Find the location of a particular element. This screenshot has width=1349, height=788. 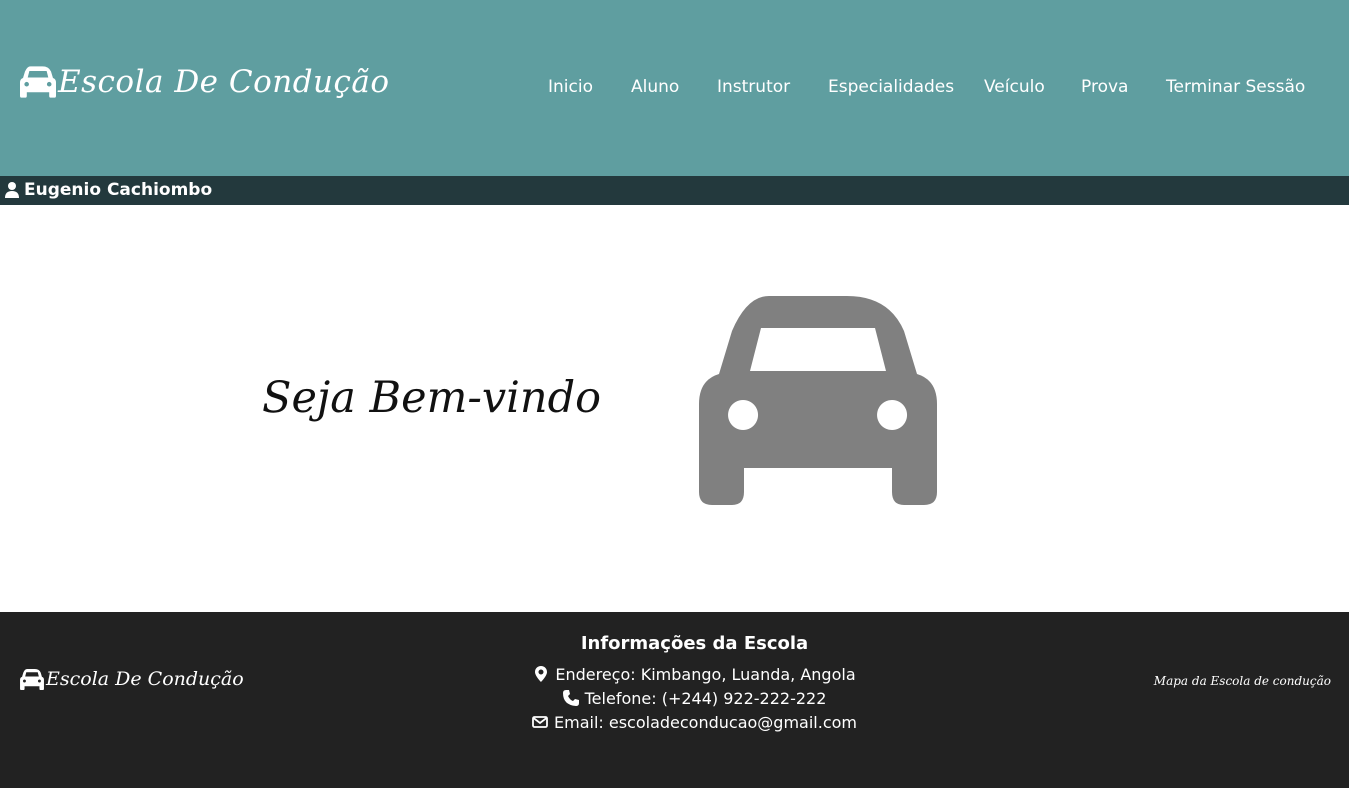

map-pin-icon is located at coordinates (541, 674).